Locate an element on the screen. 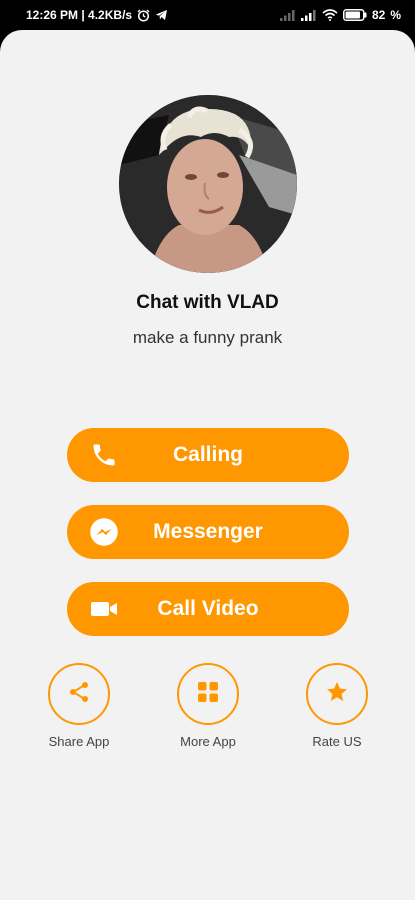 This screenshot has height=900, width=415. status-time-speed: 12:26 PM | 4.2KB/s is located at coordinates (79, 15).